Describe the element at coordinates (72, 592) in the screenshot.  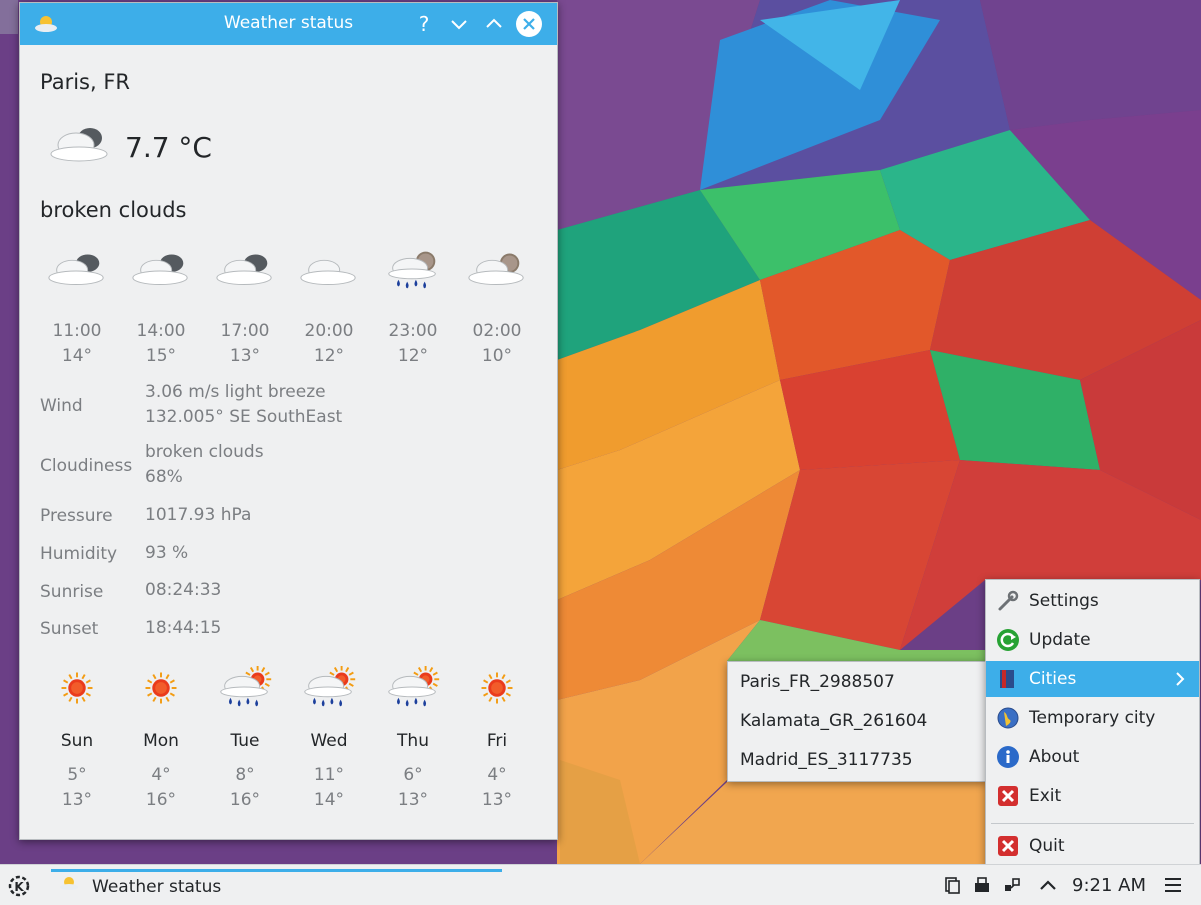
I see `sunrise-label: Sunrise` at that location.